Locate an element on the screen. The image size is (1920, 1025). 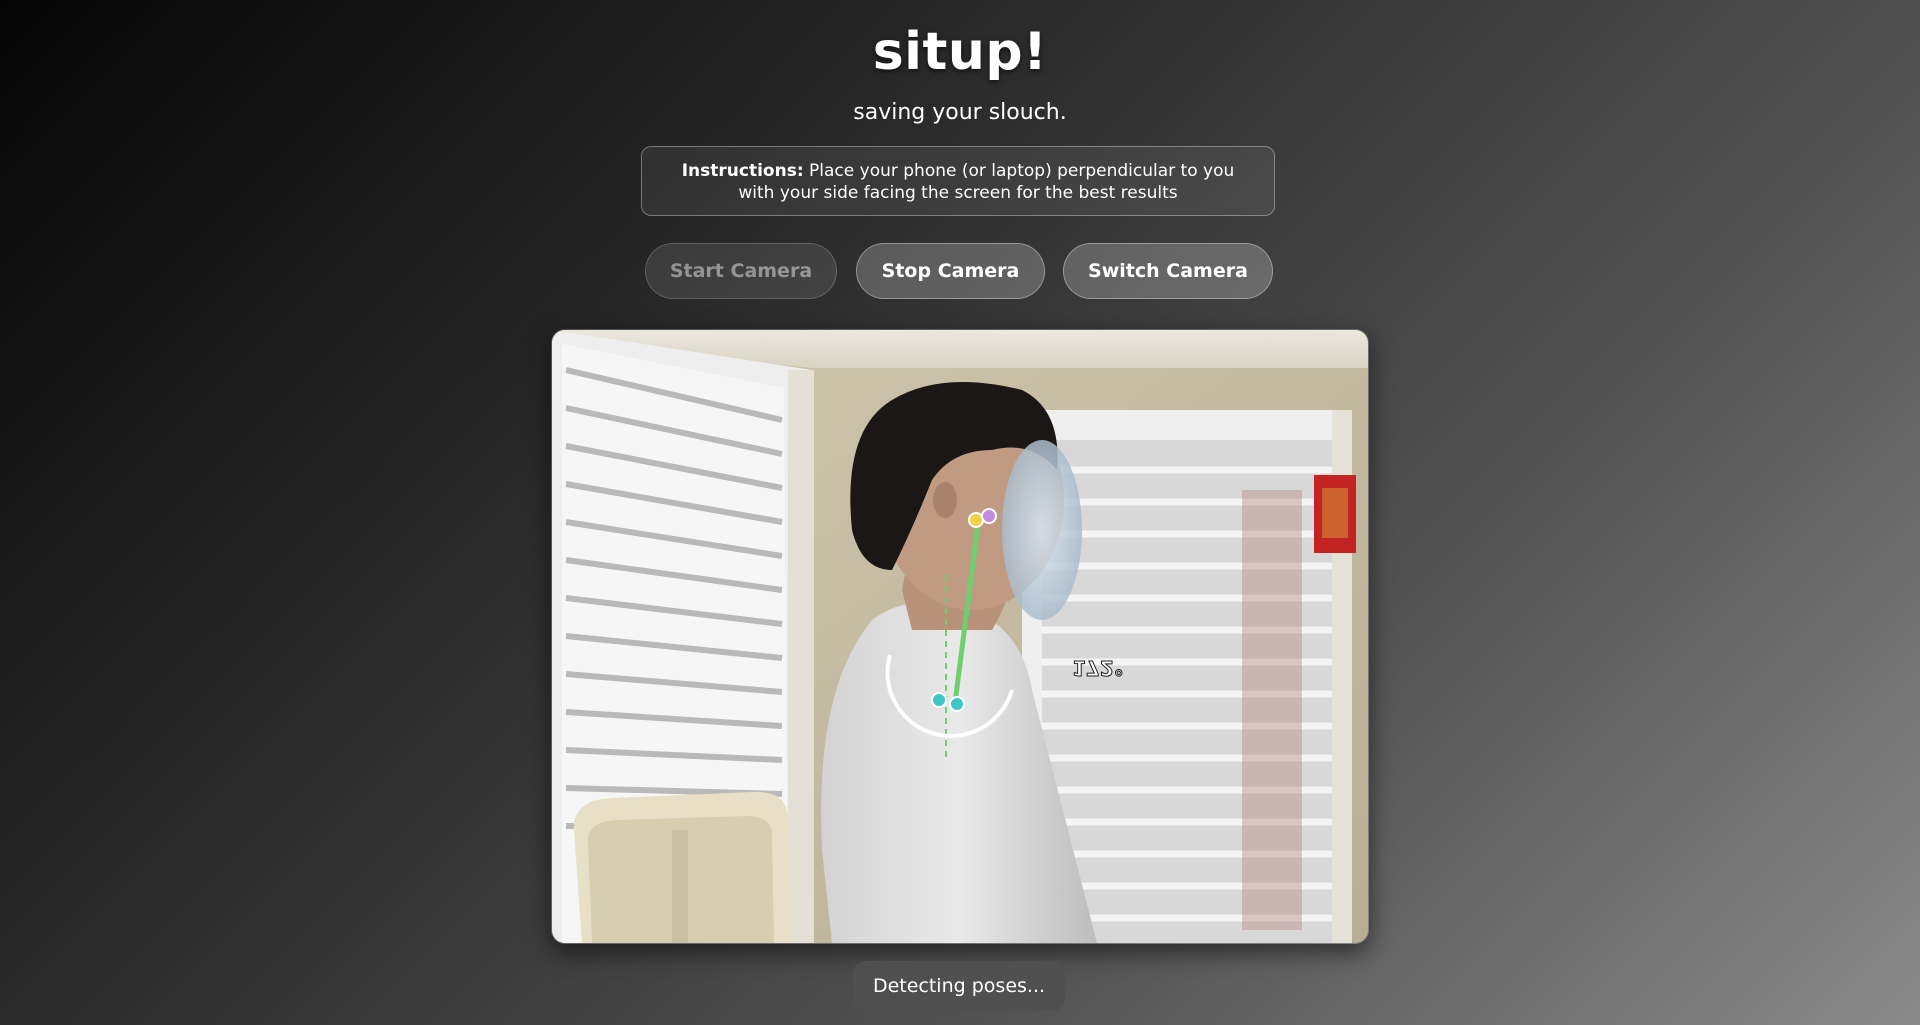
start-camera-button: Start Camera is located at coordinates (741, 271).